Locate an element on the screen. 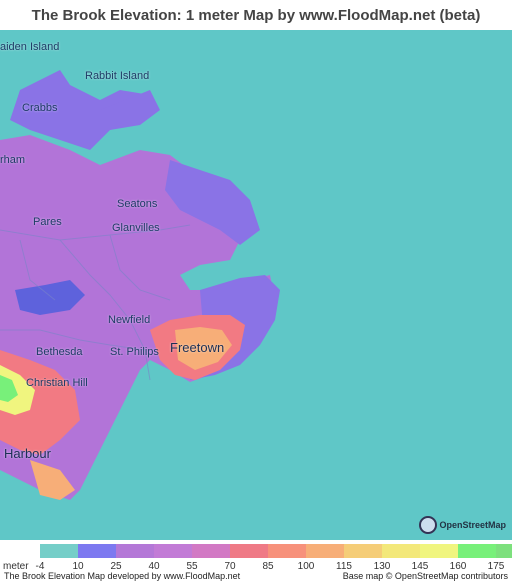 Image resolution: width=512 pixels, height=582 pixels. openstreetmap-badge: OpenStreetMap is located at coordinates (462, 525).